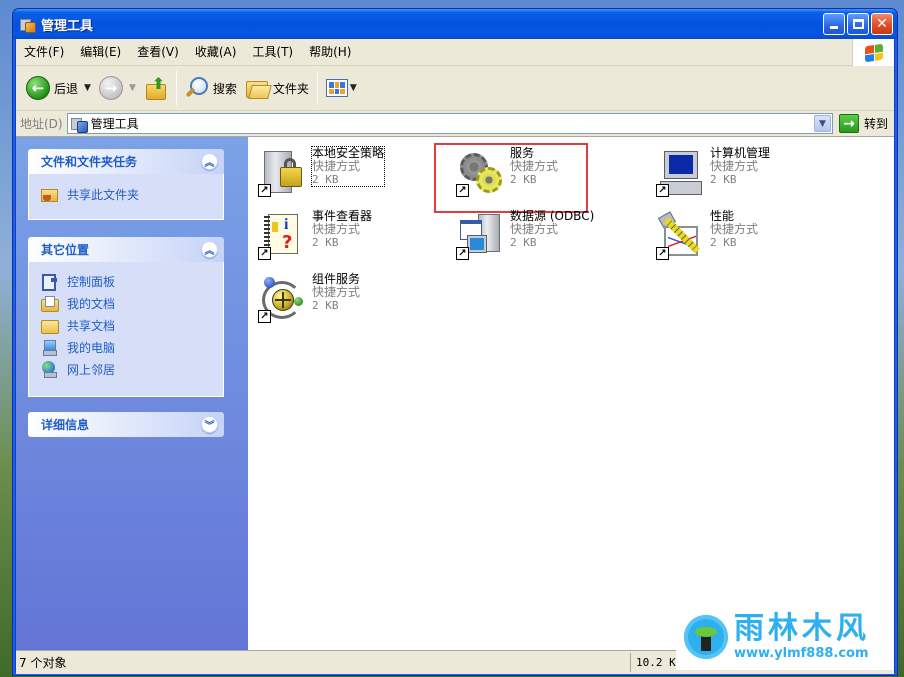  Describe the element at coordinates (834, 27) in the screenshot. I see `minimize-icon` at that location.